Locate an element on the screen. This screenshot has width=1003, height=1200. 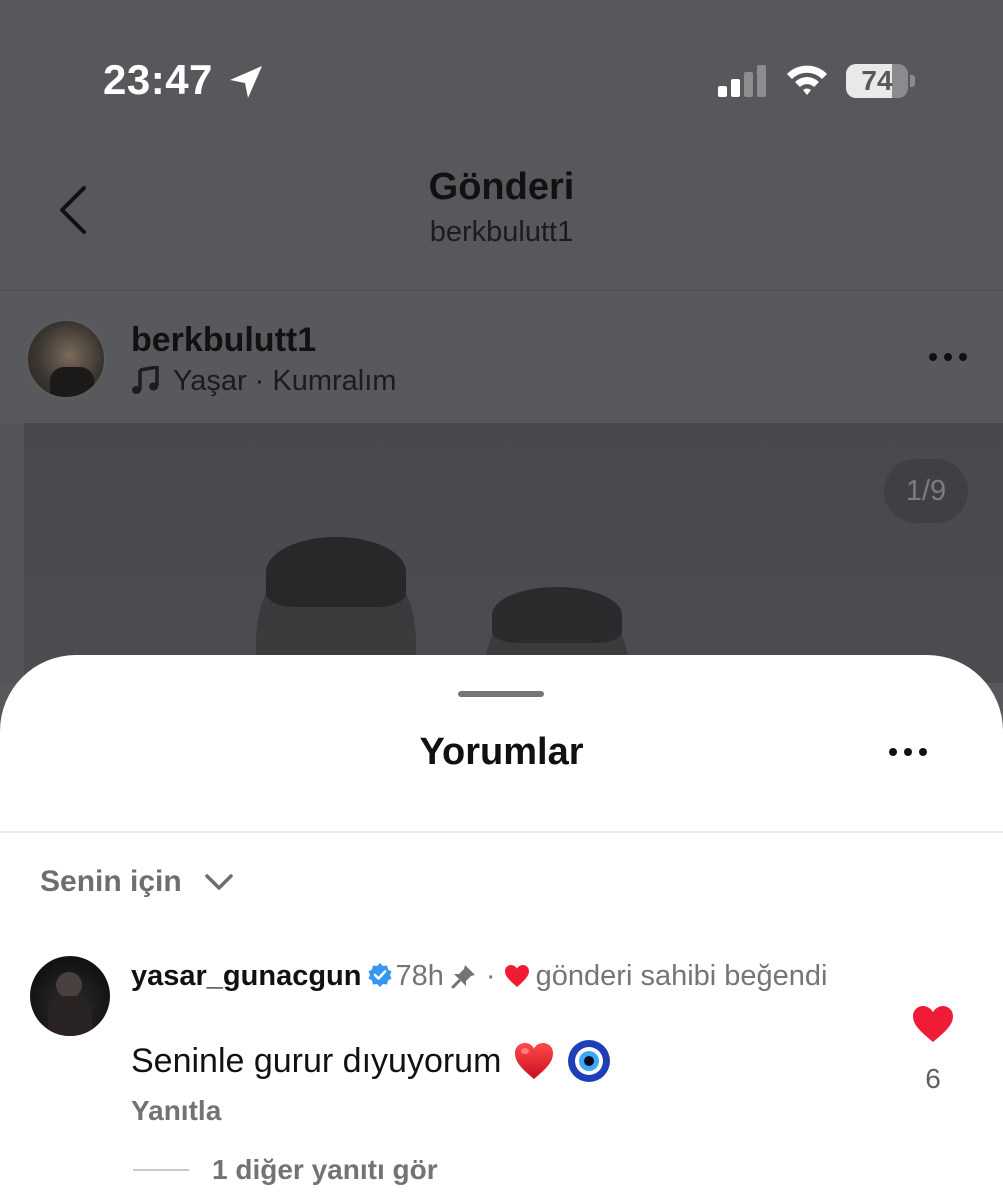
battery-level: 74 is located at coordinates (877, 80).